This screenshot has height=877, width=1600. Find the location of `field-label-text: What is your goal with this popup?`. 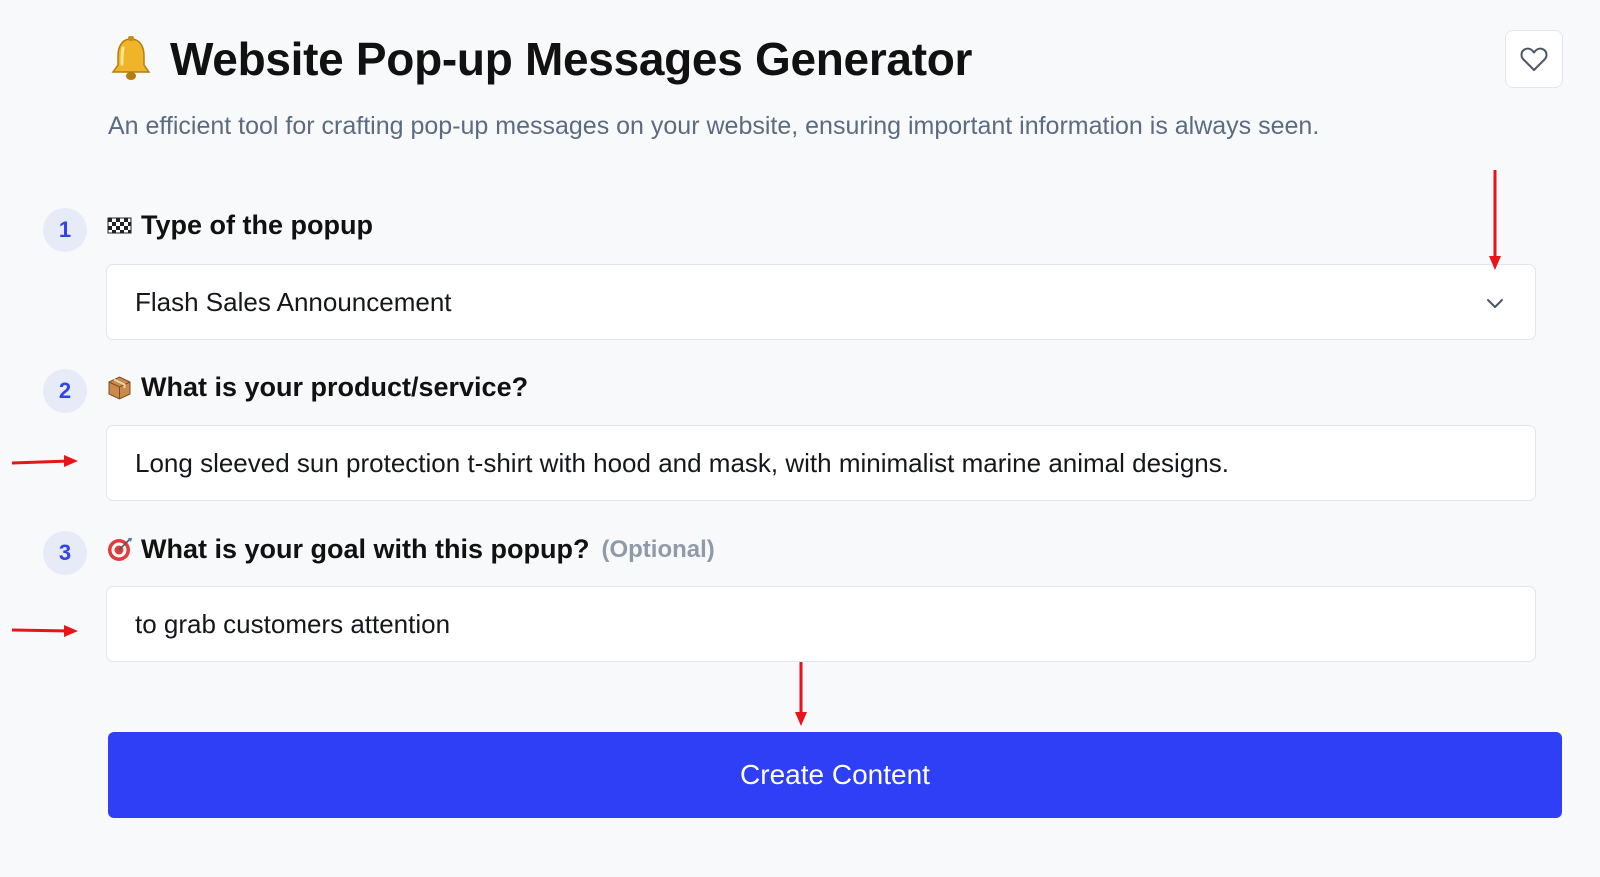

field-label-text: What is your goal with this popup? is located at coordinates (365, 549).